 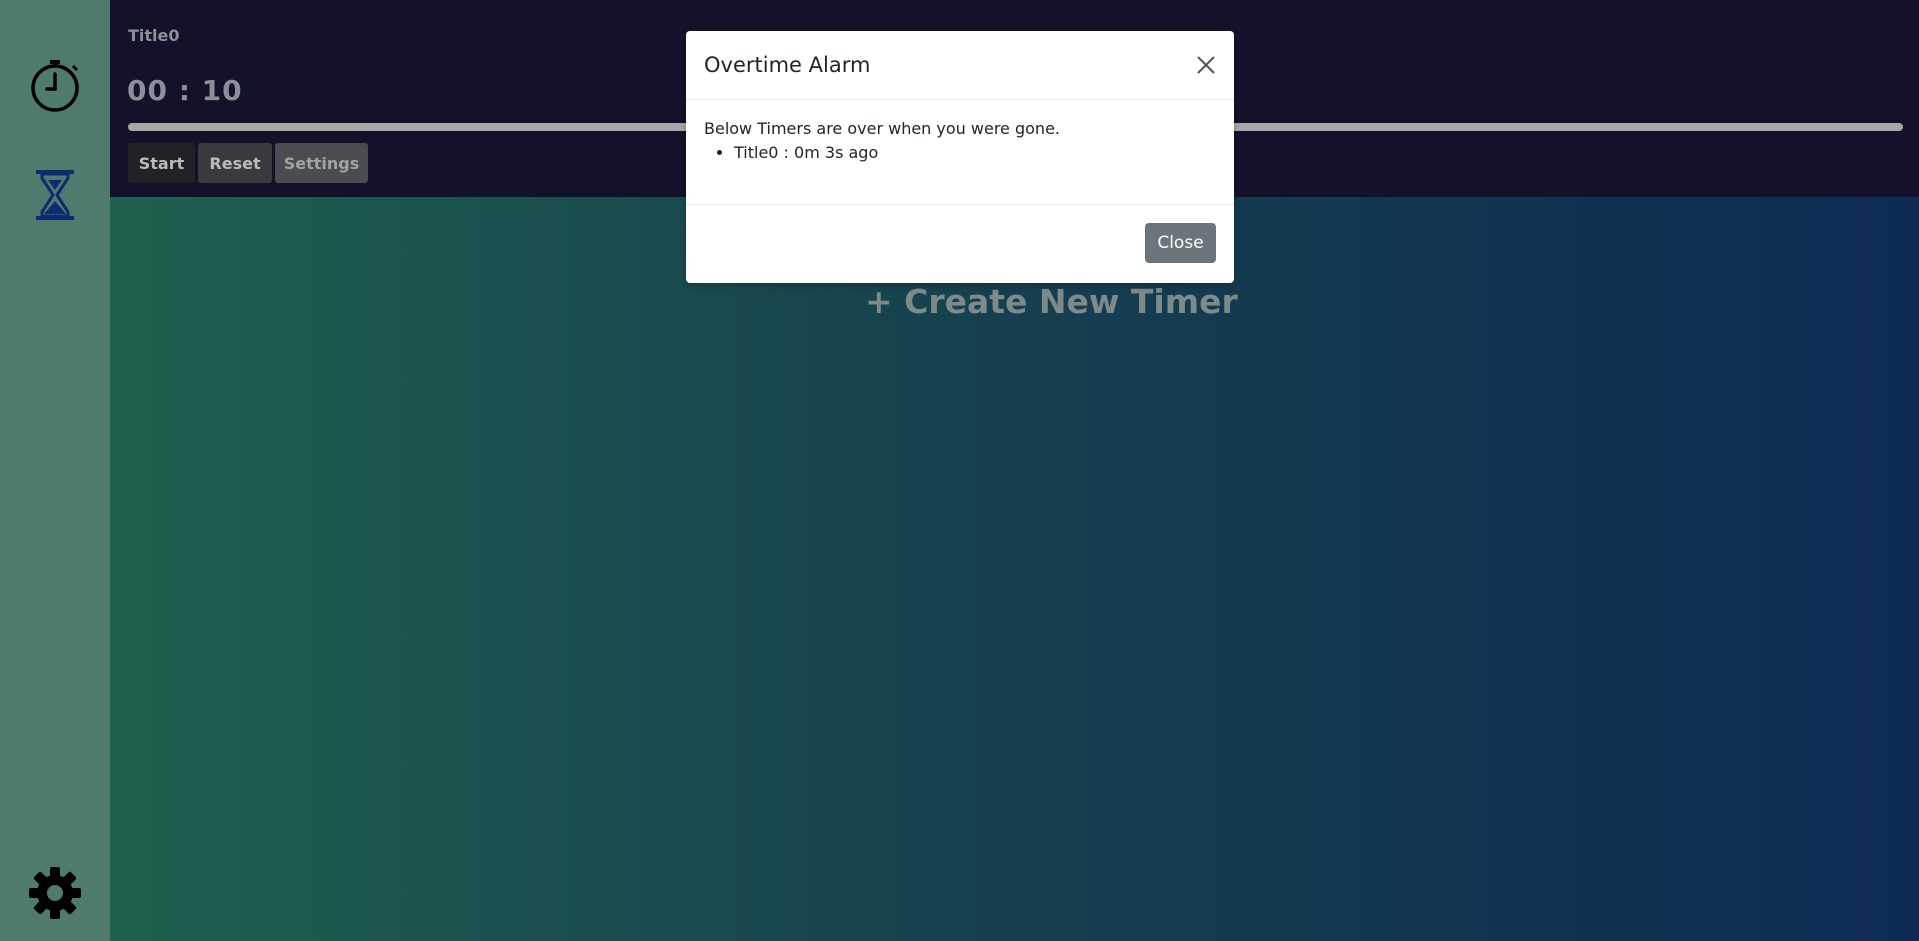 What do you see at coordinates (787, 65) in the screenshot?
I see `modal-title: Overtime Alarm` at bounding box center [787, 65].